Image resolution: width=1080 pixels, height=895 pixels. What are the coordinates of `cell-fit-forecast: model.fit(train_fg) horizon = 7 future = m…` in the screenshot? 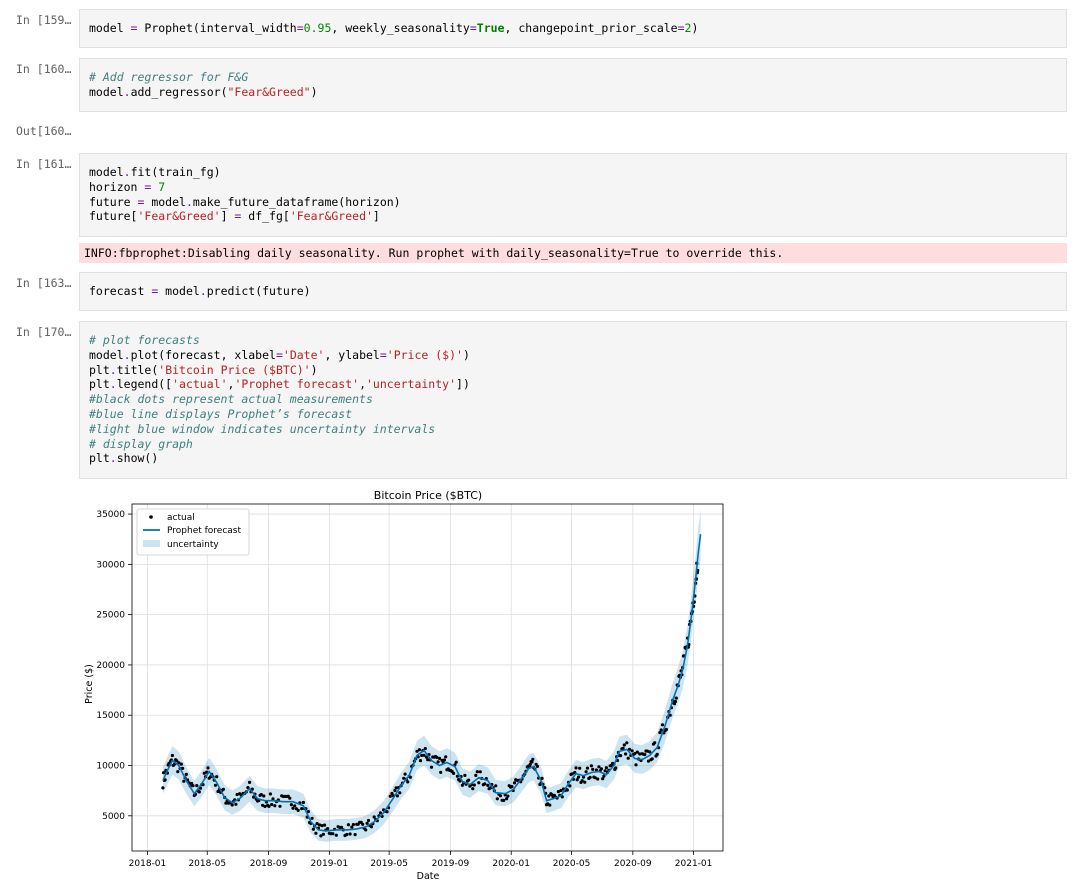 It's located at (573, 195).